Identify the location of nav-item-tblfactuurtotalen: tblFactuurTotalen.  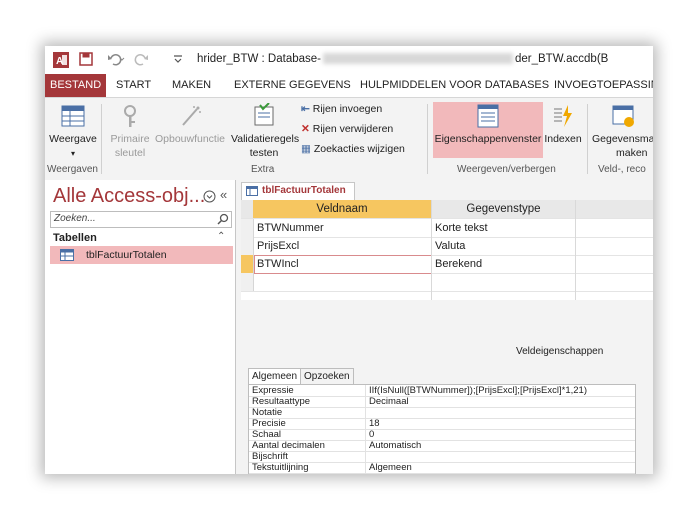
(141, 255).